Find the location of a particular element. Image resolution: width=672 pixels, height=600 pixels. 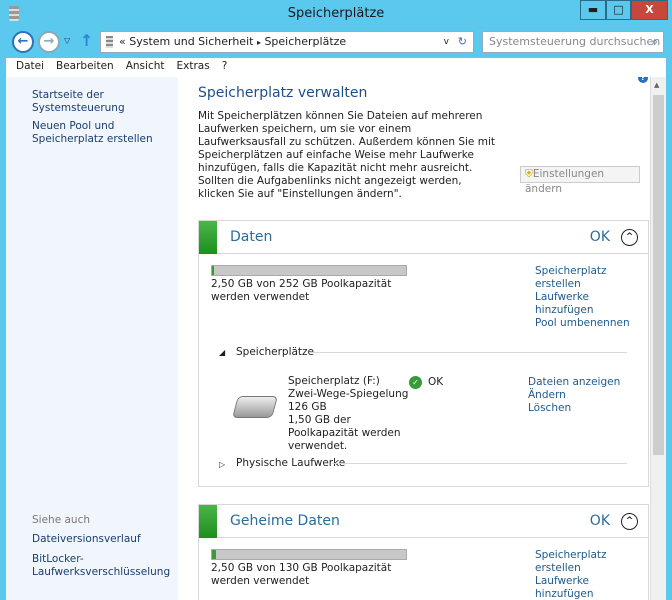

spaces-section-label: Speicherplätze is located at coordinates (275, 352).